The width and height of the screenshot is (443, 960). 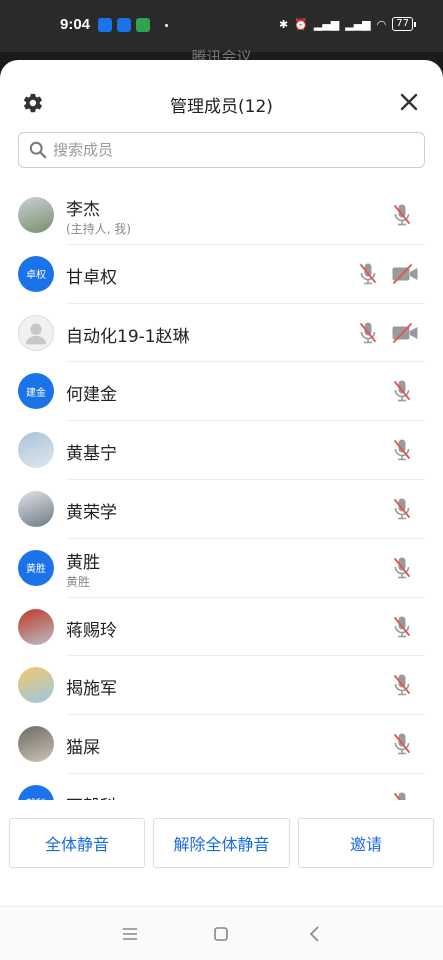 I want to click on wifi-icon: ◠, so click(x=381, y=24).